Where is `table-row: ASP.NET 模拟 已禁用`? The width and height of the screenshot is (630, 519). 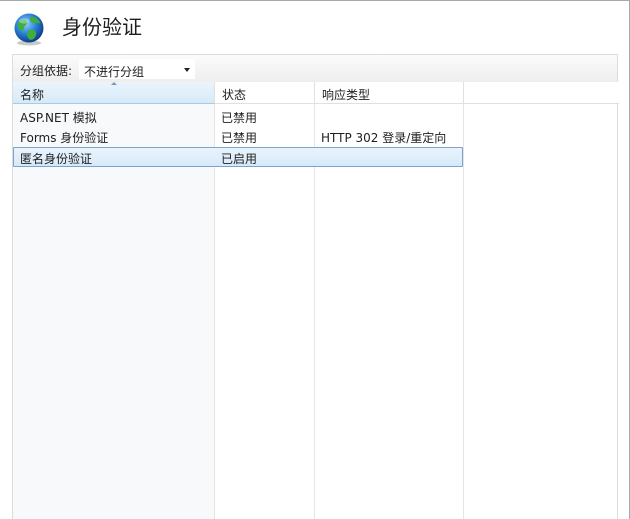
table-row: ASP.NET 模拟 已禁用 is located at coordinates (238, 116).